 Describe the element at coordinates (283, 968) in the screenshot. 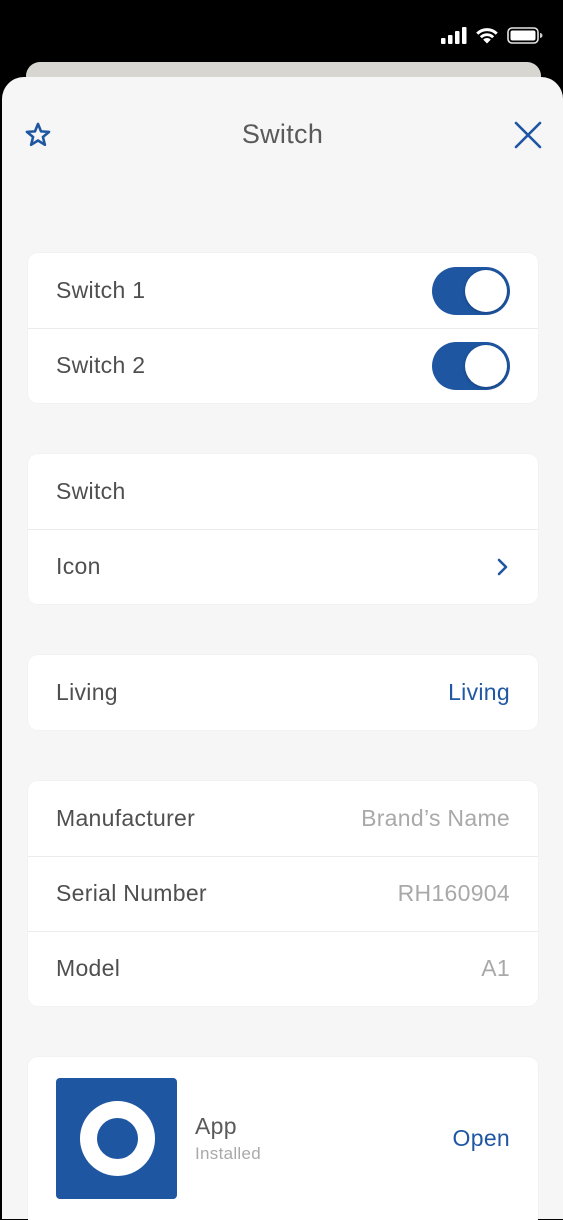

I see `model-row: Model A1` at that location.